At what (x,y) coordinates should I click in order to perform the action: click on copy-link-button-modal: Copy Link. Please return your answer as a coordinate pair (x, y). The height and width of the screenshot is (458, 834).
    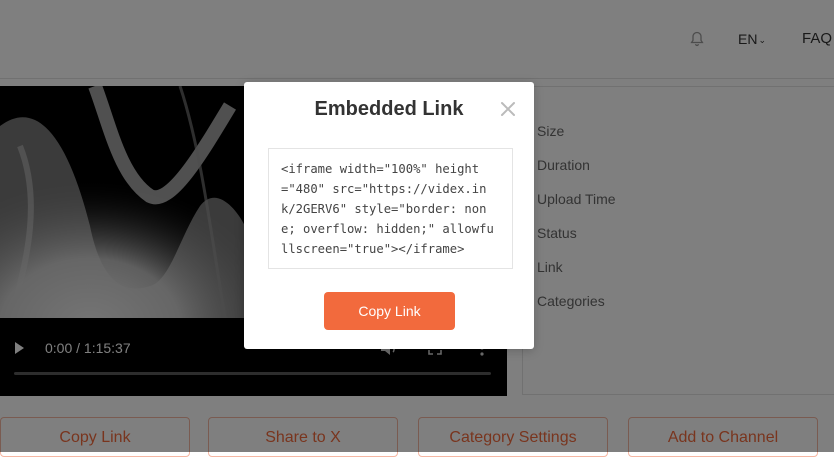
    Looking at the image, I should click on (389, 311).